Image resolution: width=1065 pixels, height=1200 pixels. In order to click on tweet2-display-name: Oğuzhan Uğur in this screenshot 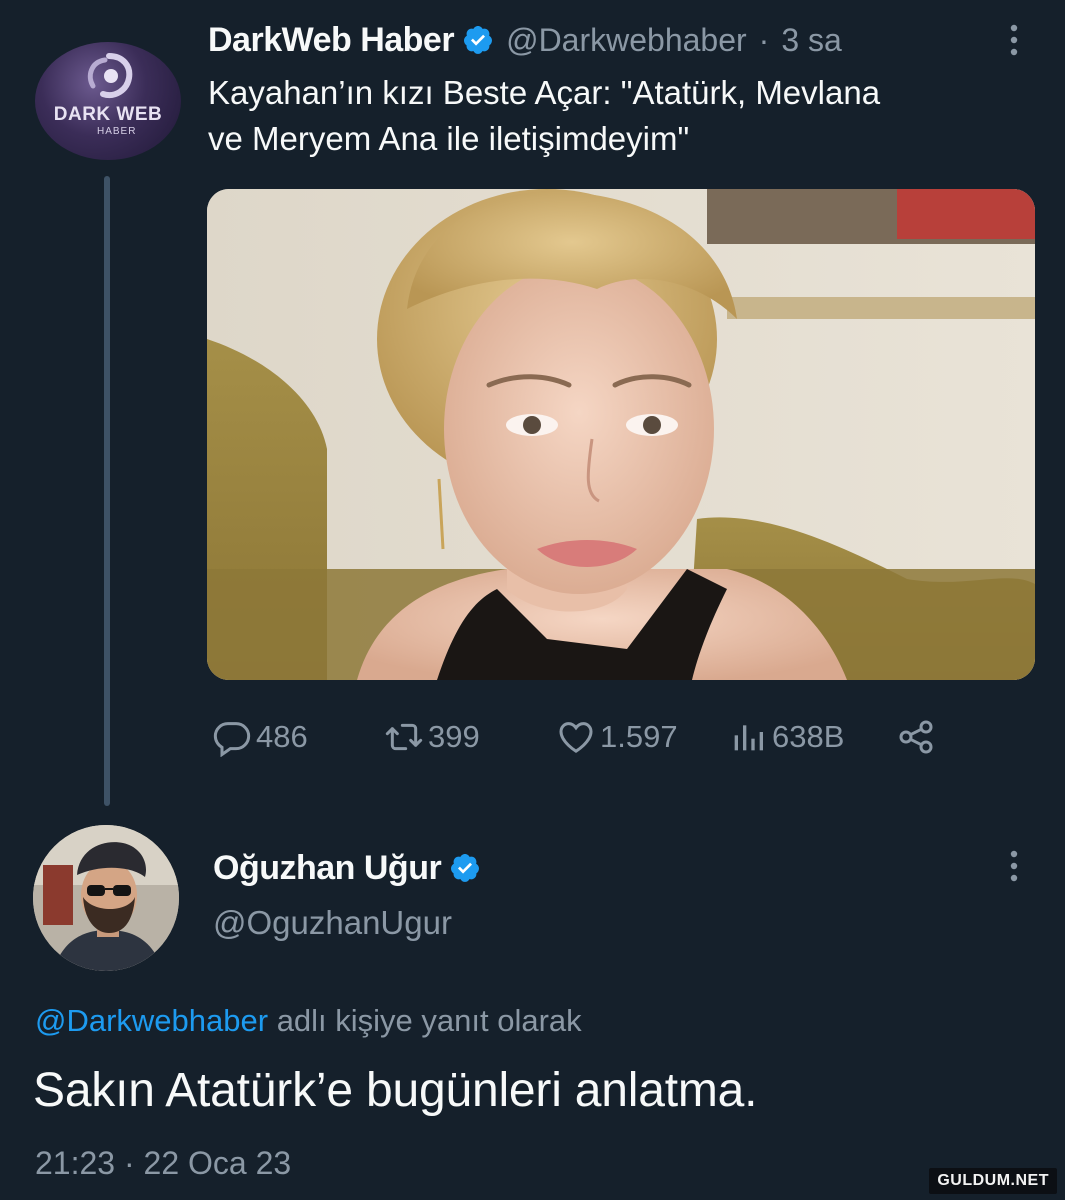, I will do `click(327, 868)`.